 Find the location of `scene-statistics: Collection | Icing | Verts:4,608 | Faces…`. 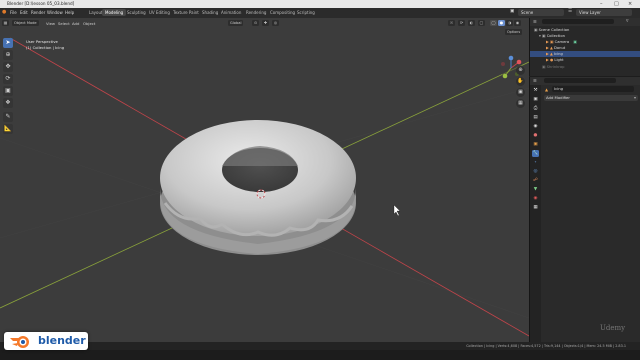

scene-statistics: Collection | Icing | Verts:4,608 | Faces… is located at coordinates (546, 346).